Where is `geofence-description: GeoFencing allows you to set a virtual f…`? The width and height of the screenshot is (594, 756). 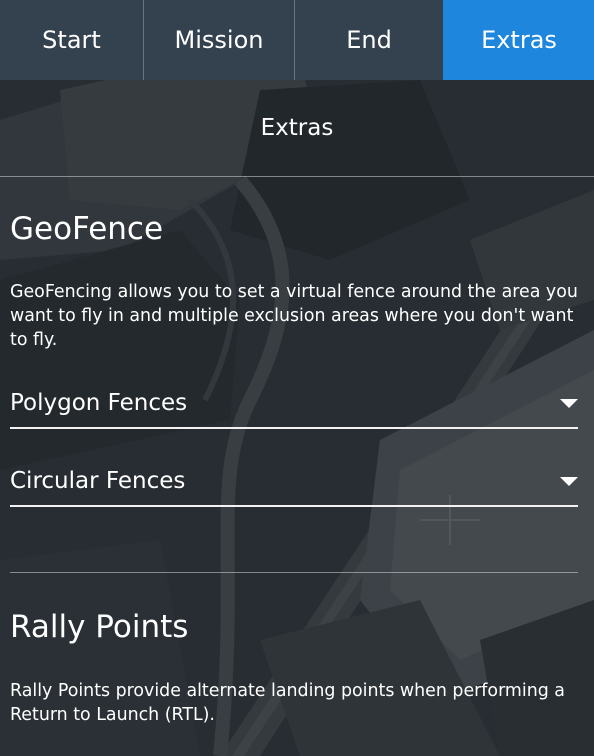 geofence-description: GeoFencing allows you to set a virtual f… is located at coordinates (294, 316).